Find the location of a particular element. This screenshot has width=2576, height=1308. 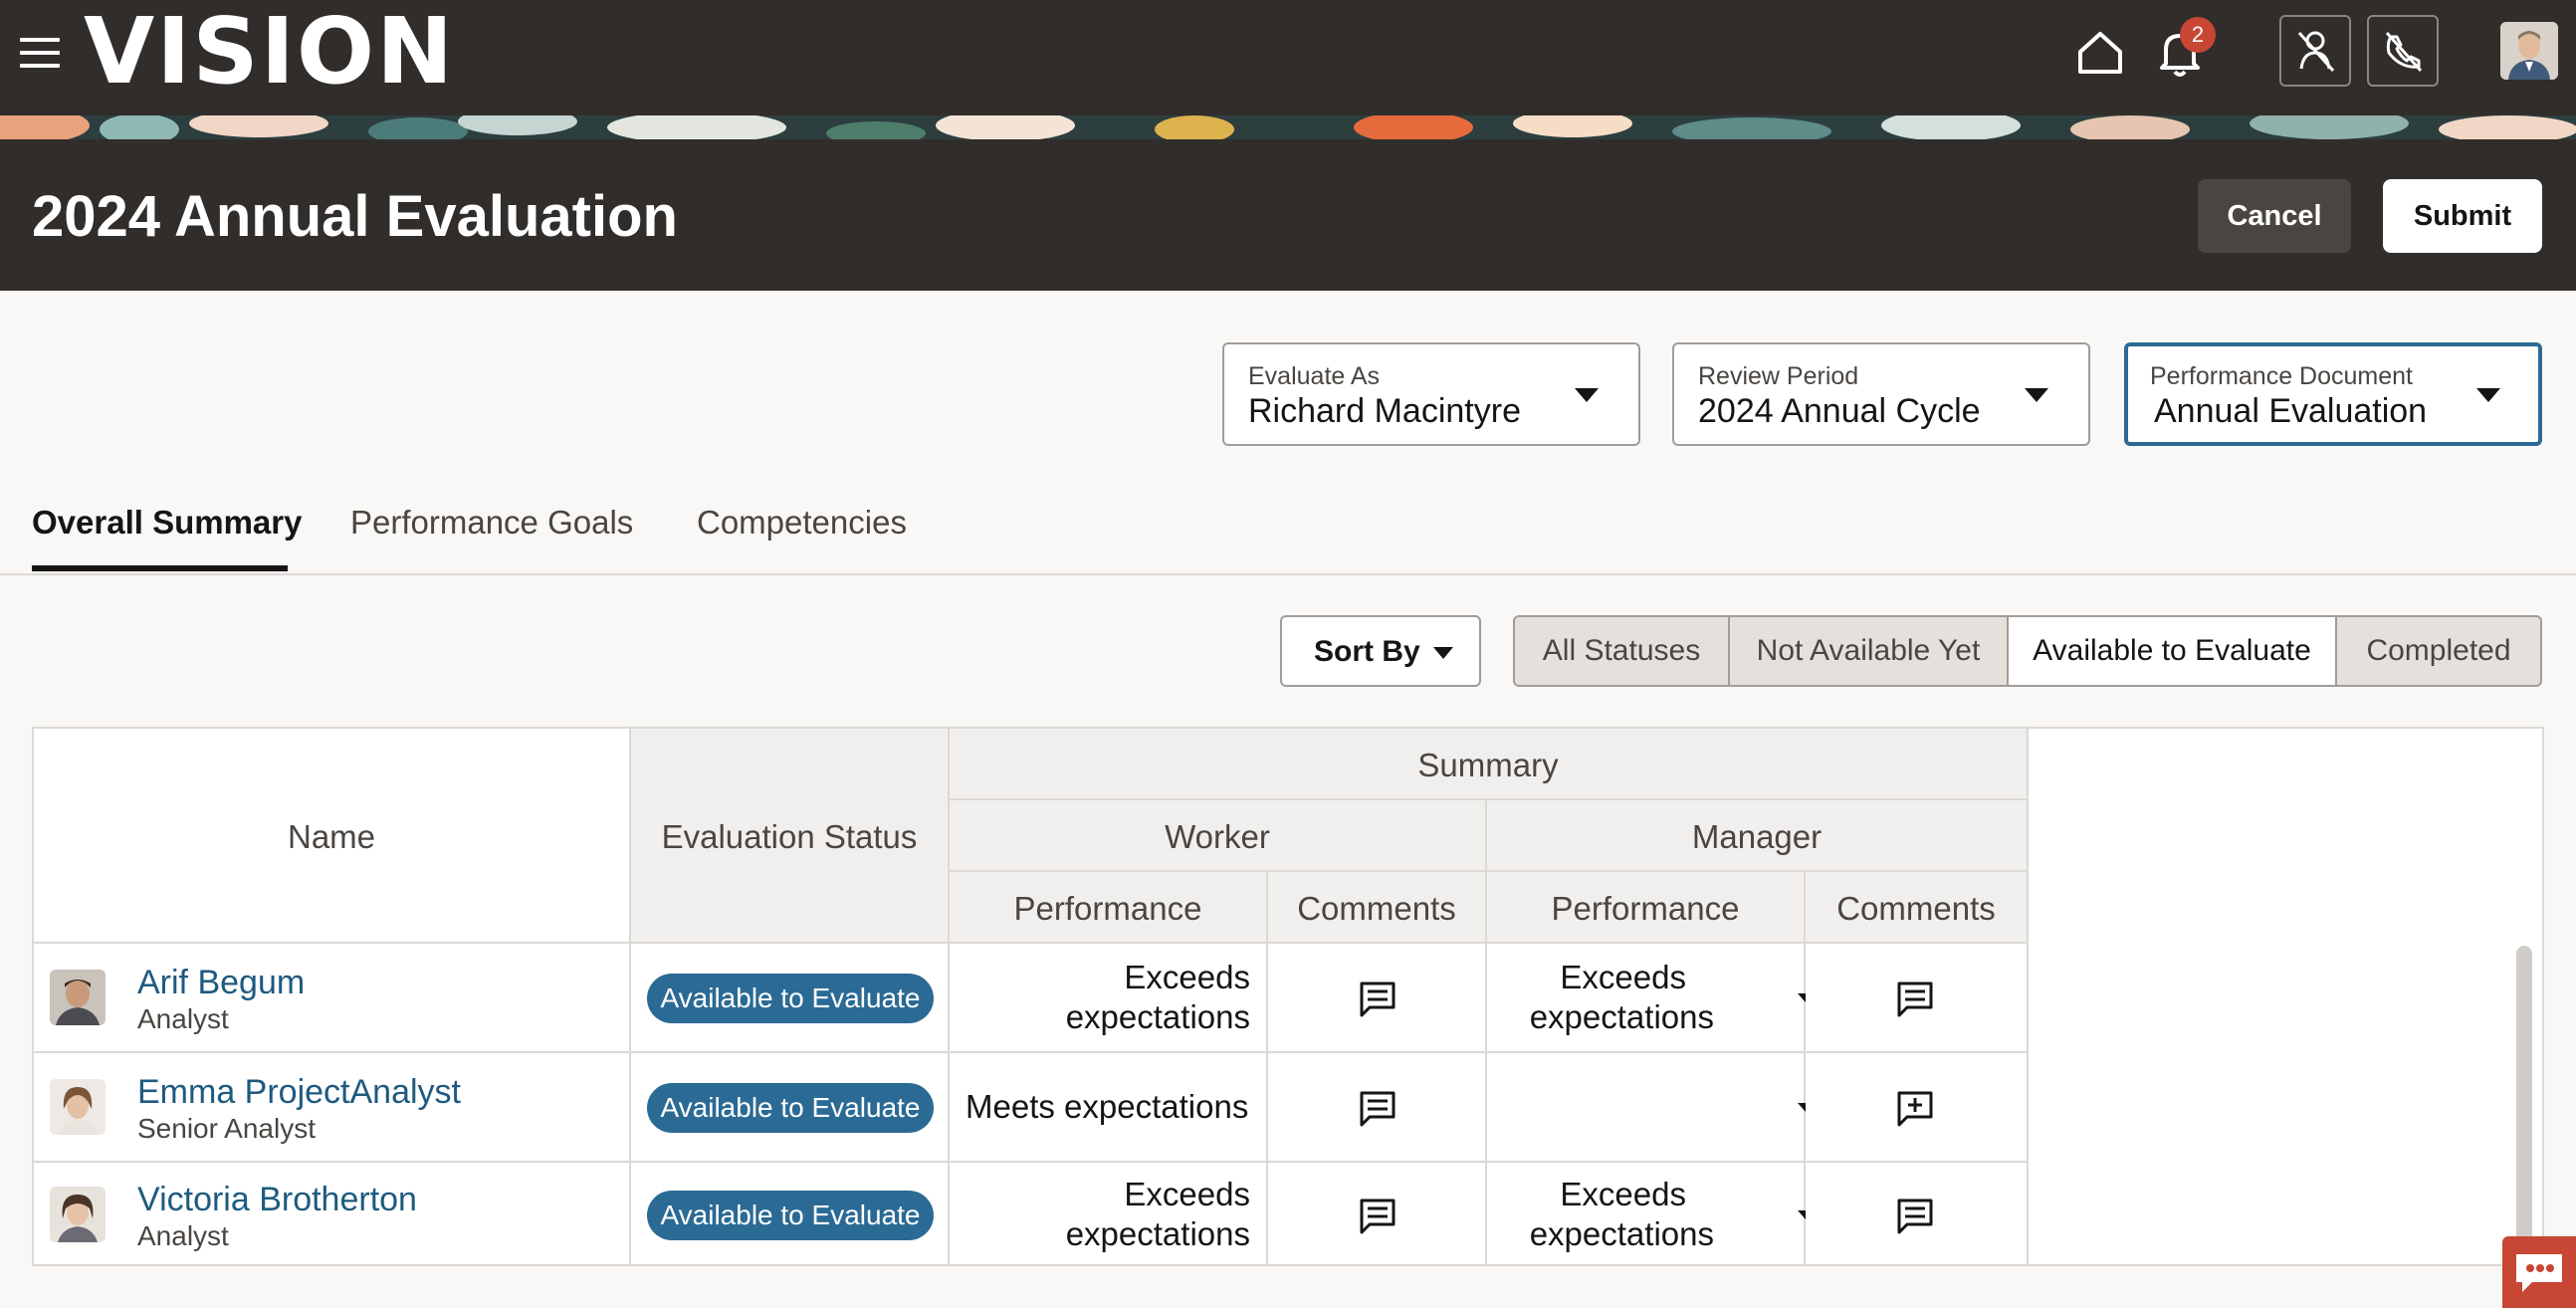

cancel-button: Cancel is located at coordinates (2274, 216).